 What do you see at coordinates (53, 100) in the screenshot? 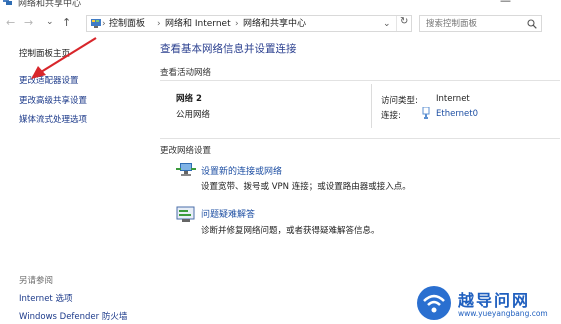
I see `sidebar-item-change-advanced-sharing: 更改高级共享设置` at bounding box center [53, 100].